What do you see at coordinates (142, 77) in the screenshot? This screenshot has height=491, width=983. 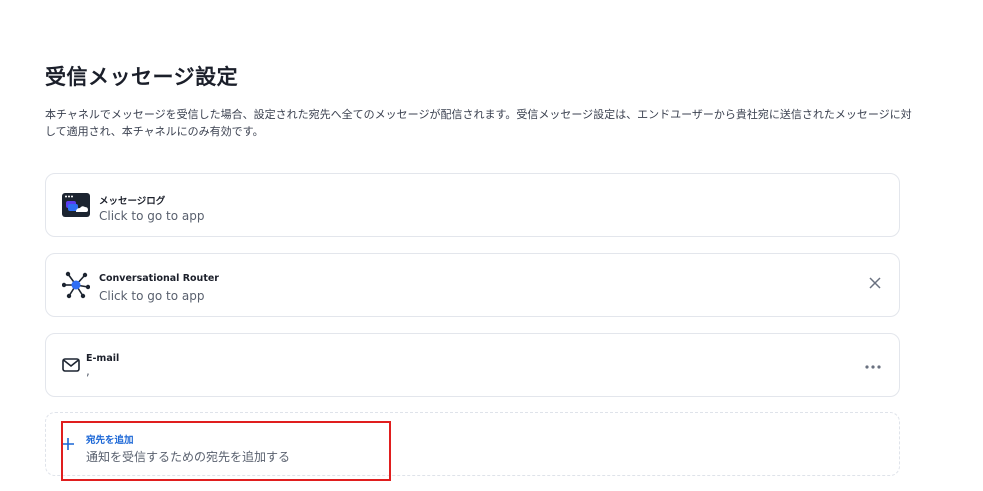 I see `page-title: 受信メッセージ設定` at bounding box center [142, 77].